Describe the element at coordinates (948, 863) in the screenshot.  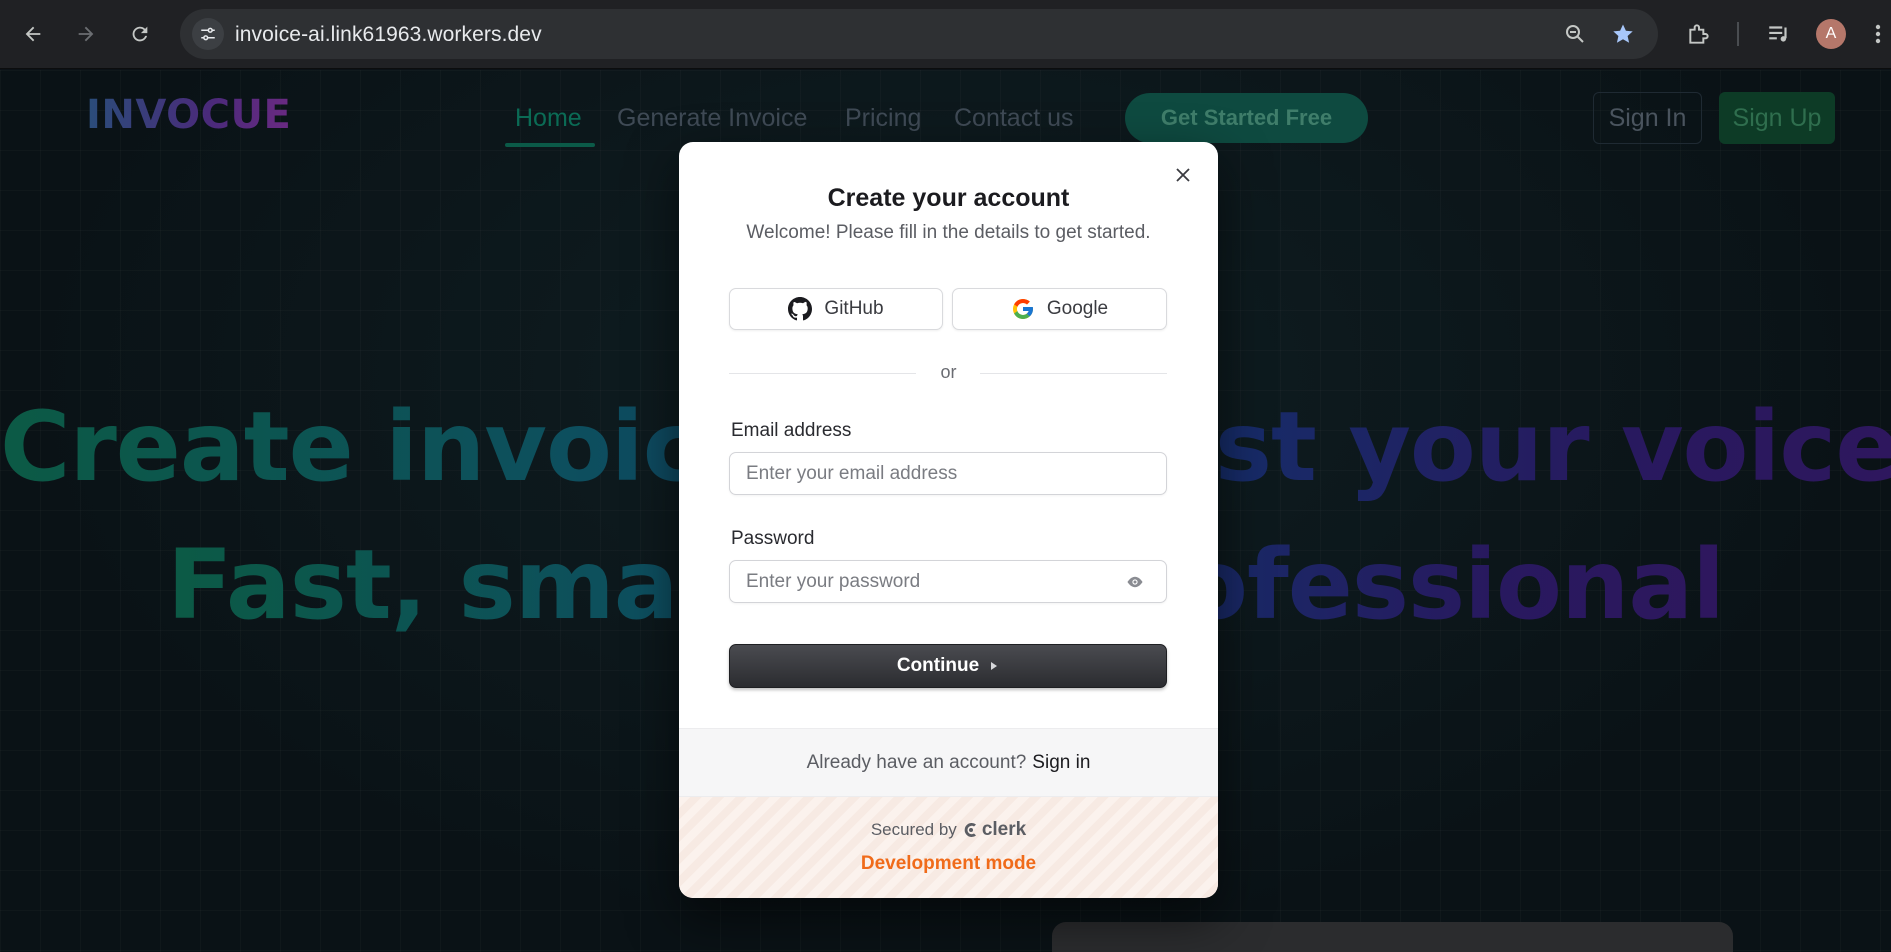
I see `development-mode-badge: Development mode` at that location.